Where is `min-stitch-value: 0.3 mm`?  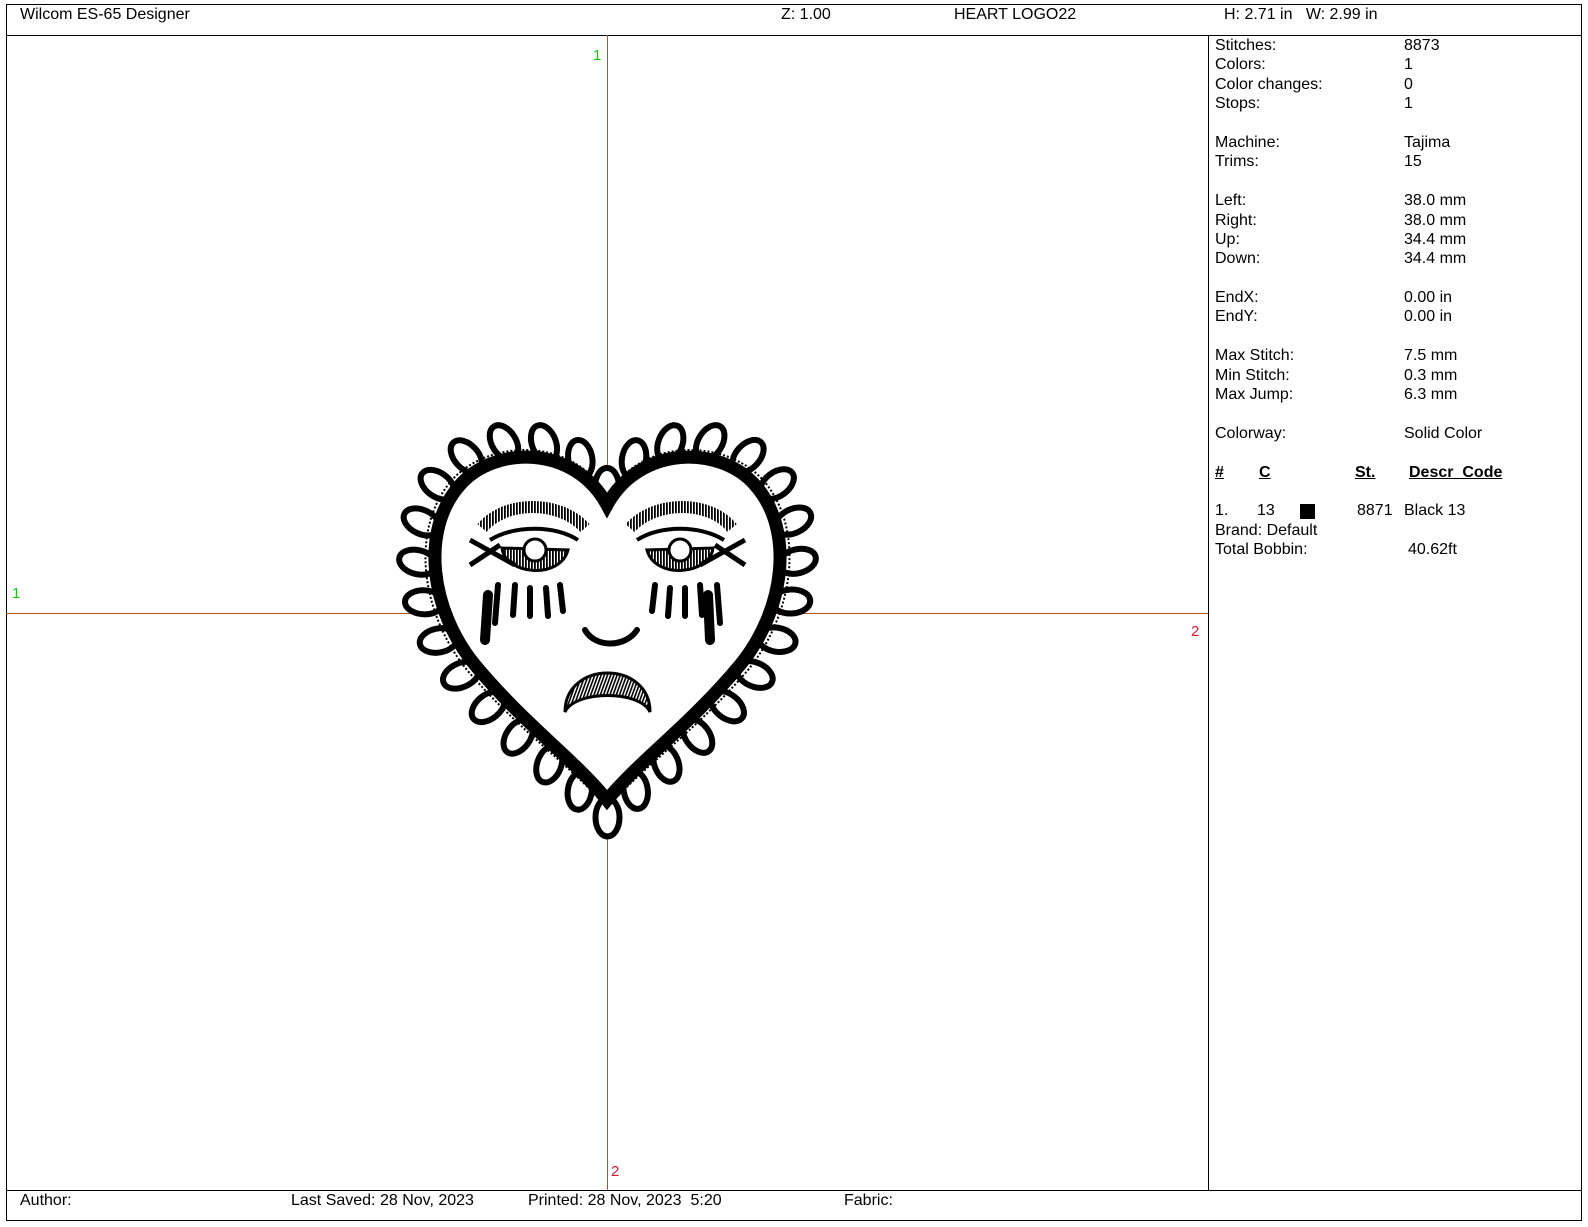 min-stitch-value: 0.3 mm is located at coordinates (1431, 375).